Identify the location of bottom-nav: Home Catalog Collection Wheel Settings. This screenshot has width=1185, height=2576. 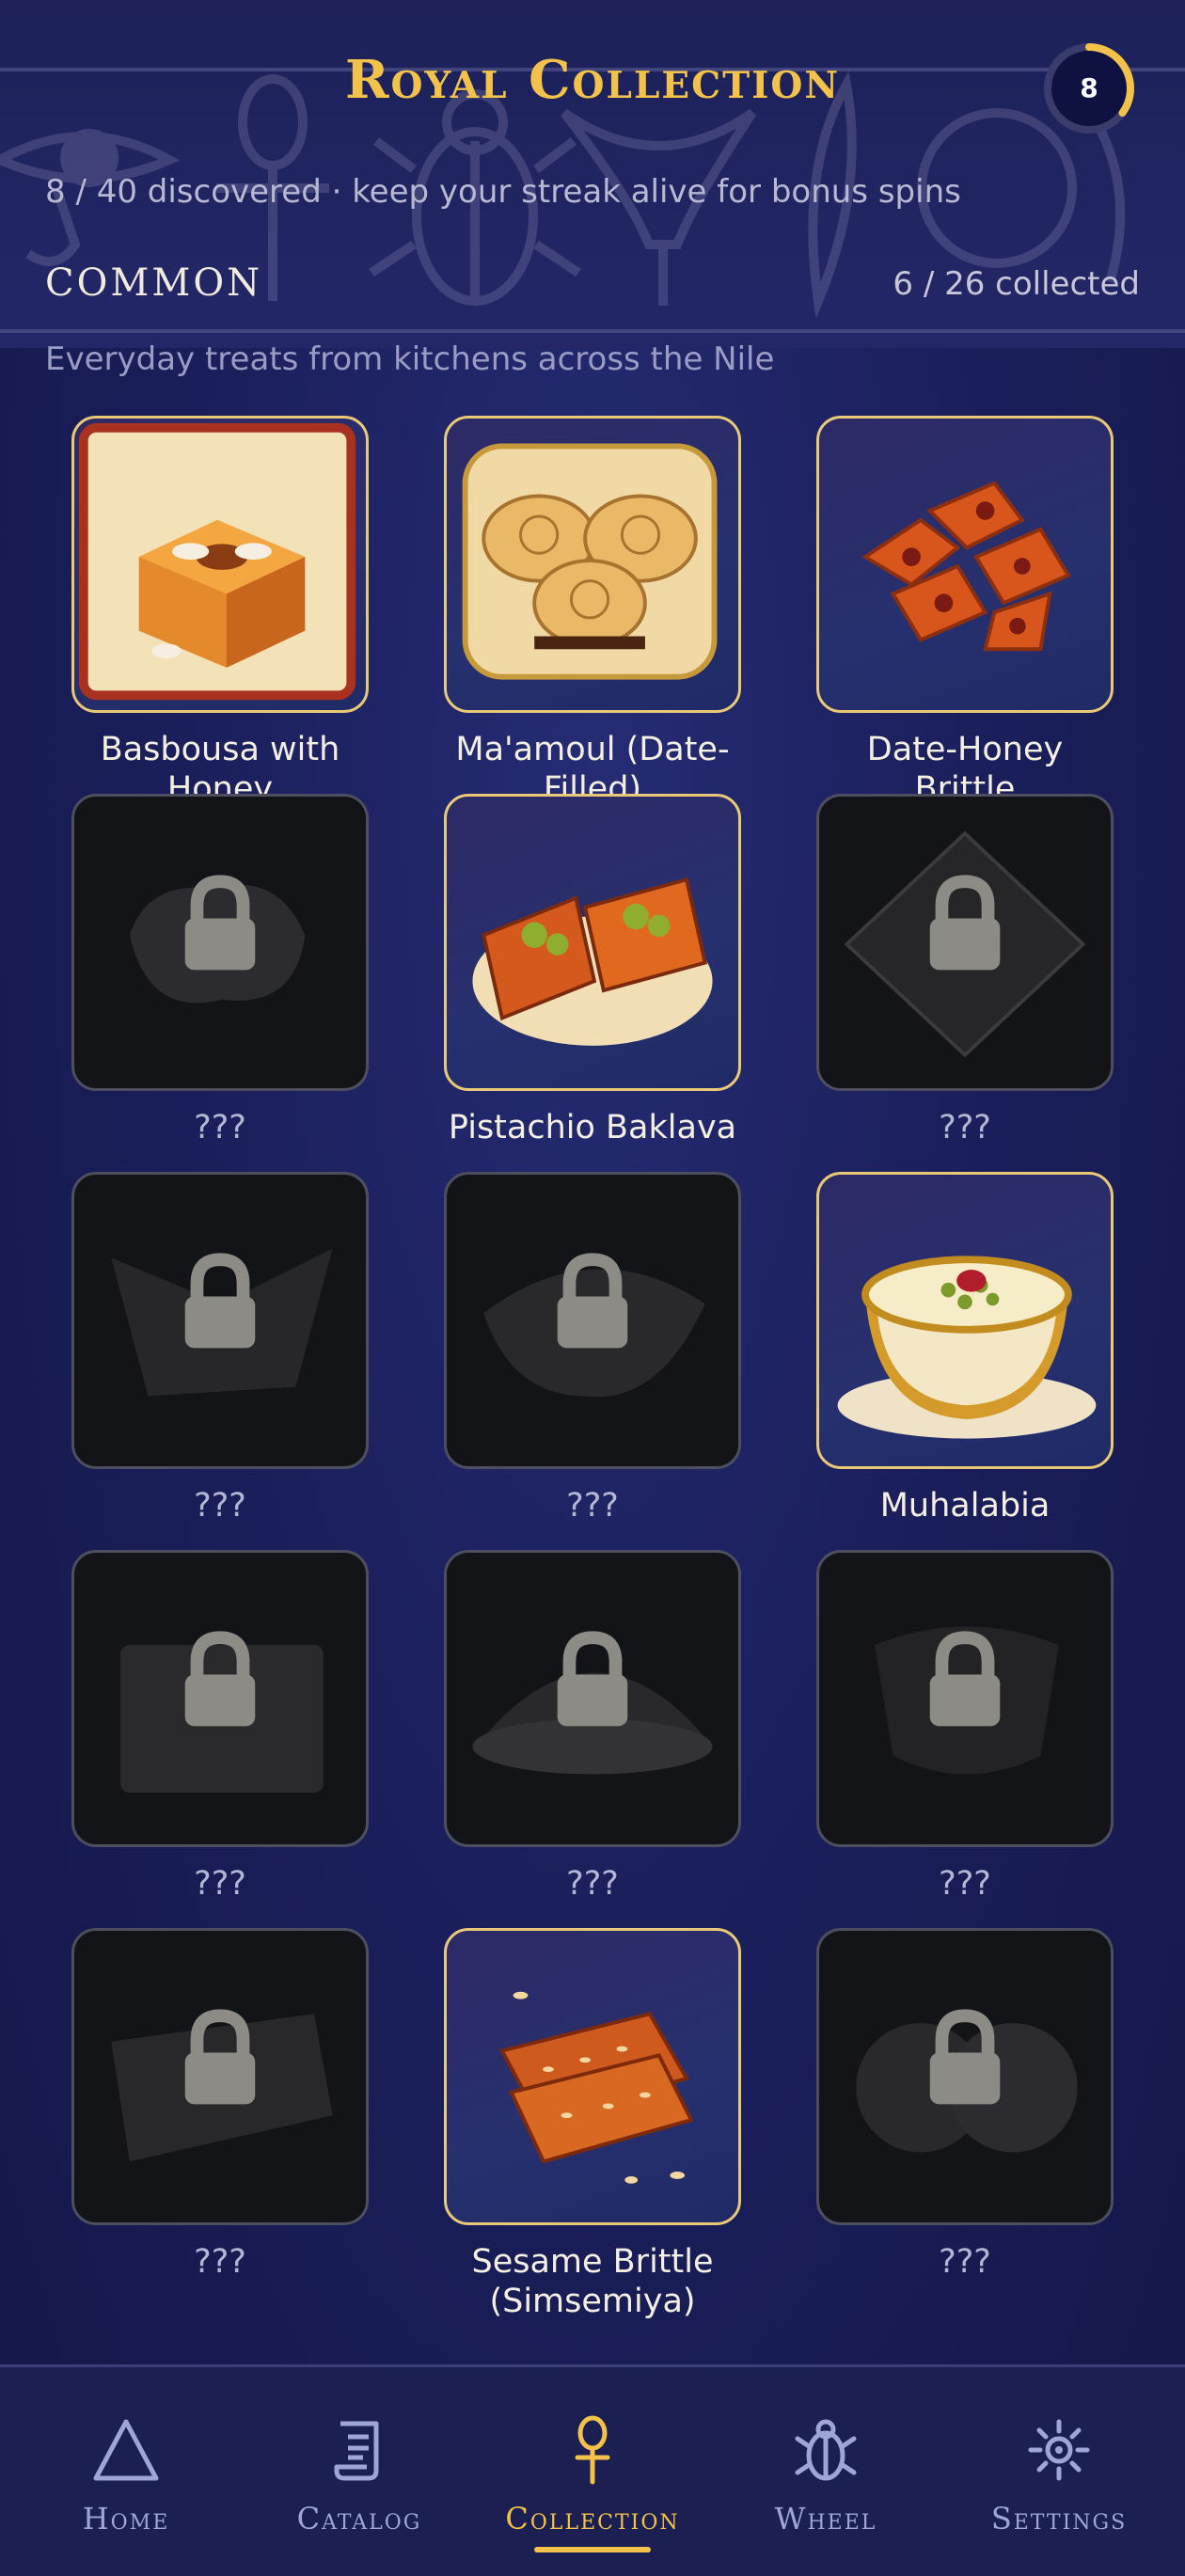
(592, 2470).